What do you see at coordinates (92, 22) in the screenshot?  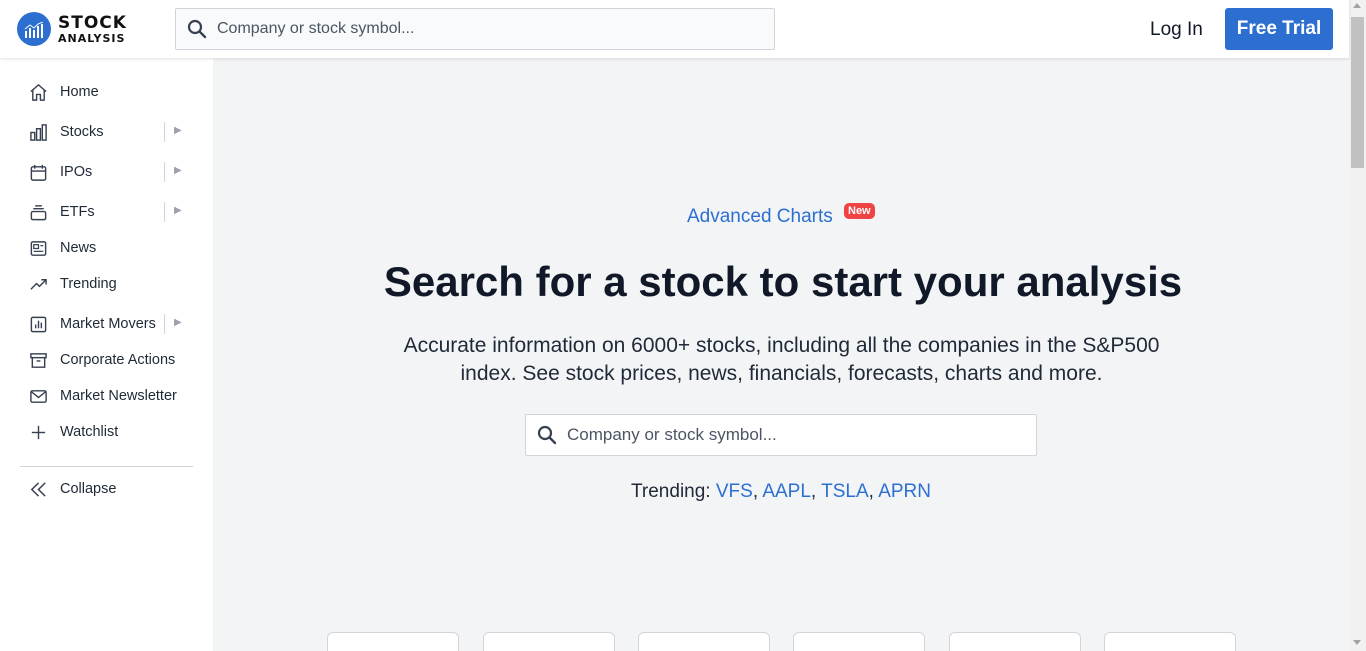 I see `logo-text-line1: STOCK` at bounding box center [92, 22].